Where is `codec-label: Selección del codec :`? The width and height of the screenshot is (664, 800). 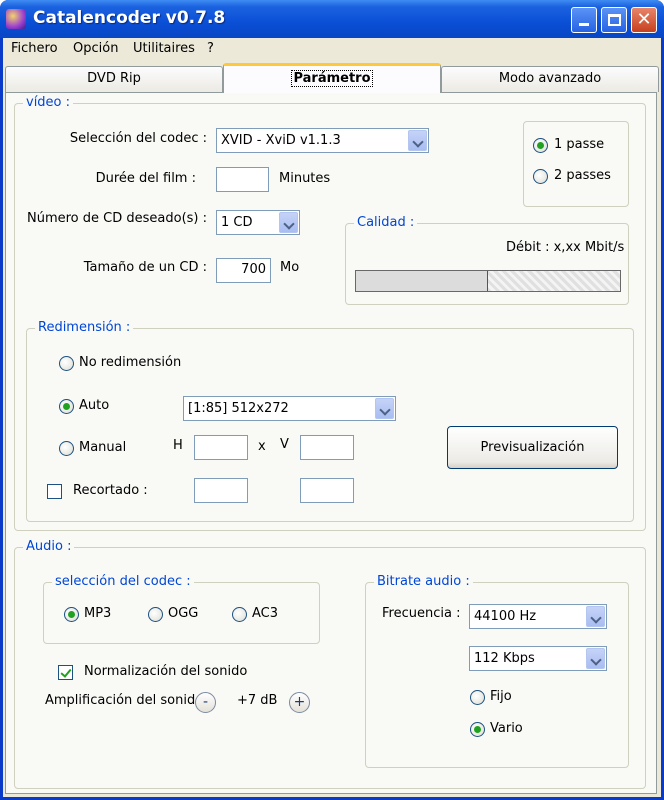 codec-label: Selección del codec : is located at coordinates (138, 138).